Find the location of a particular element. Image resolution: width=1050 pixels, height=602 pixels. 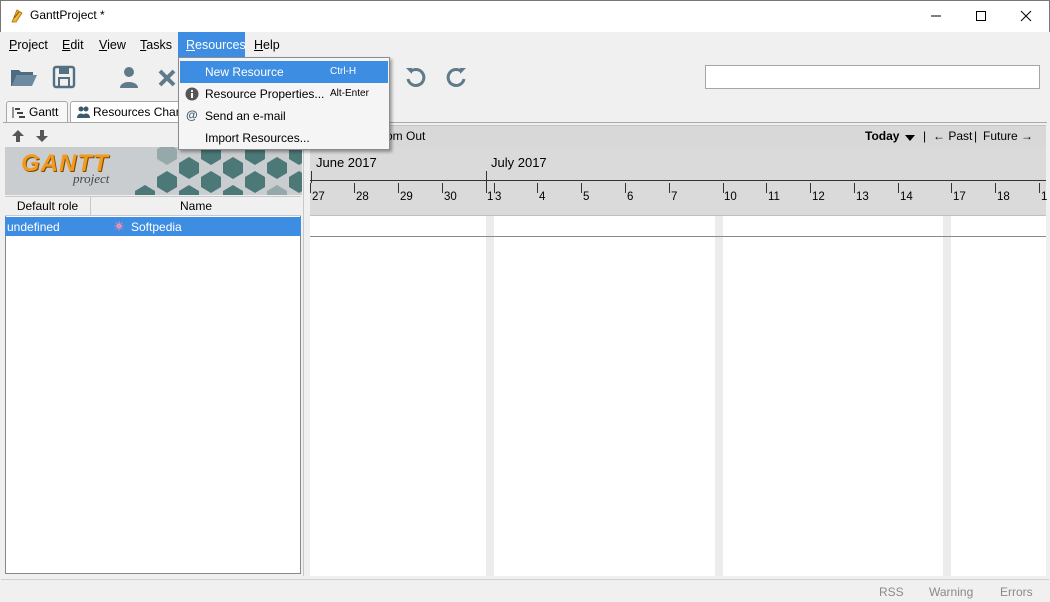

undo-icon is located at coordinates (416, 77).